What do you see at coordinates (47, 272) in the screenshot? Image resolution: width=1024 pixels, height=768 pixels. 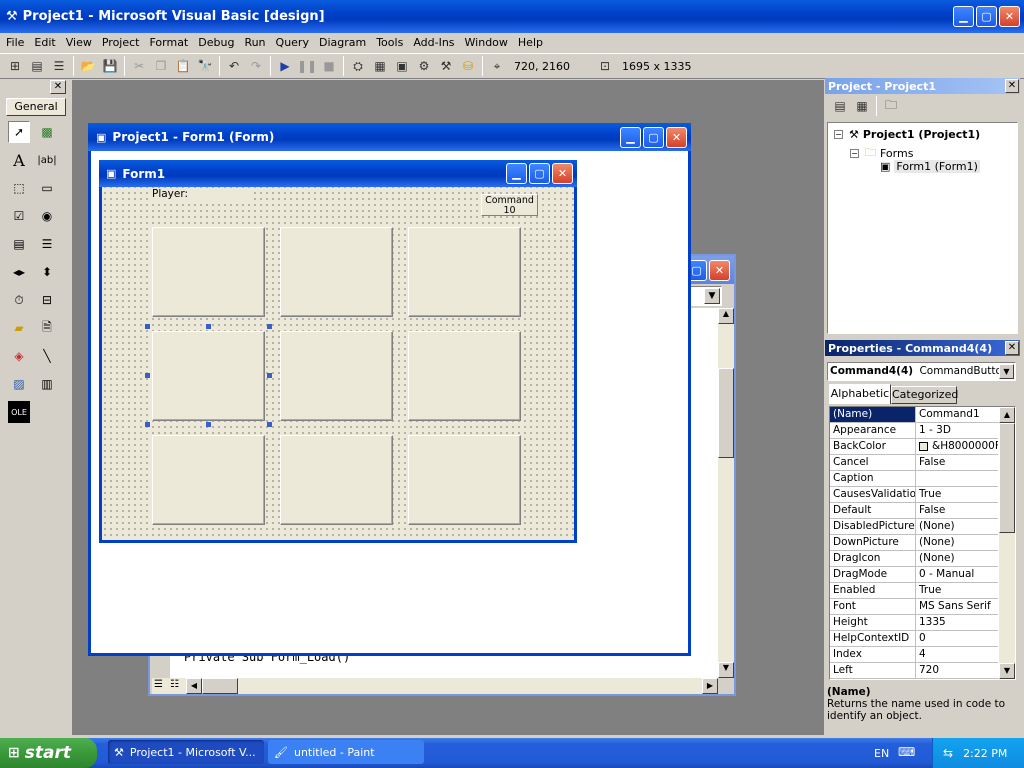 I see `vscrollbar-tool-icon: ⬍` at bounding box center [47, 272].